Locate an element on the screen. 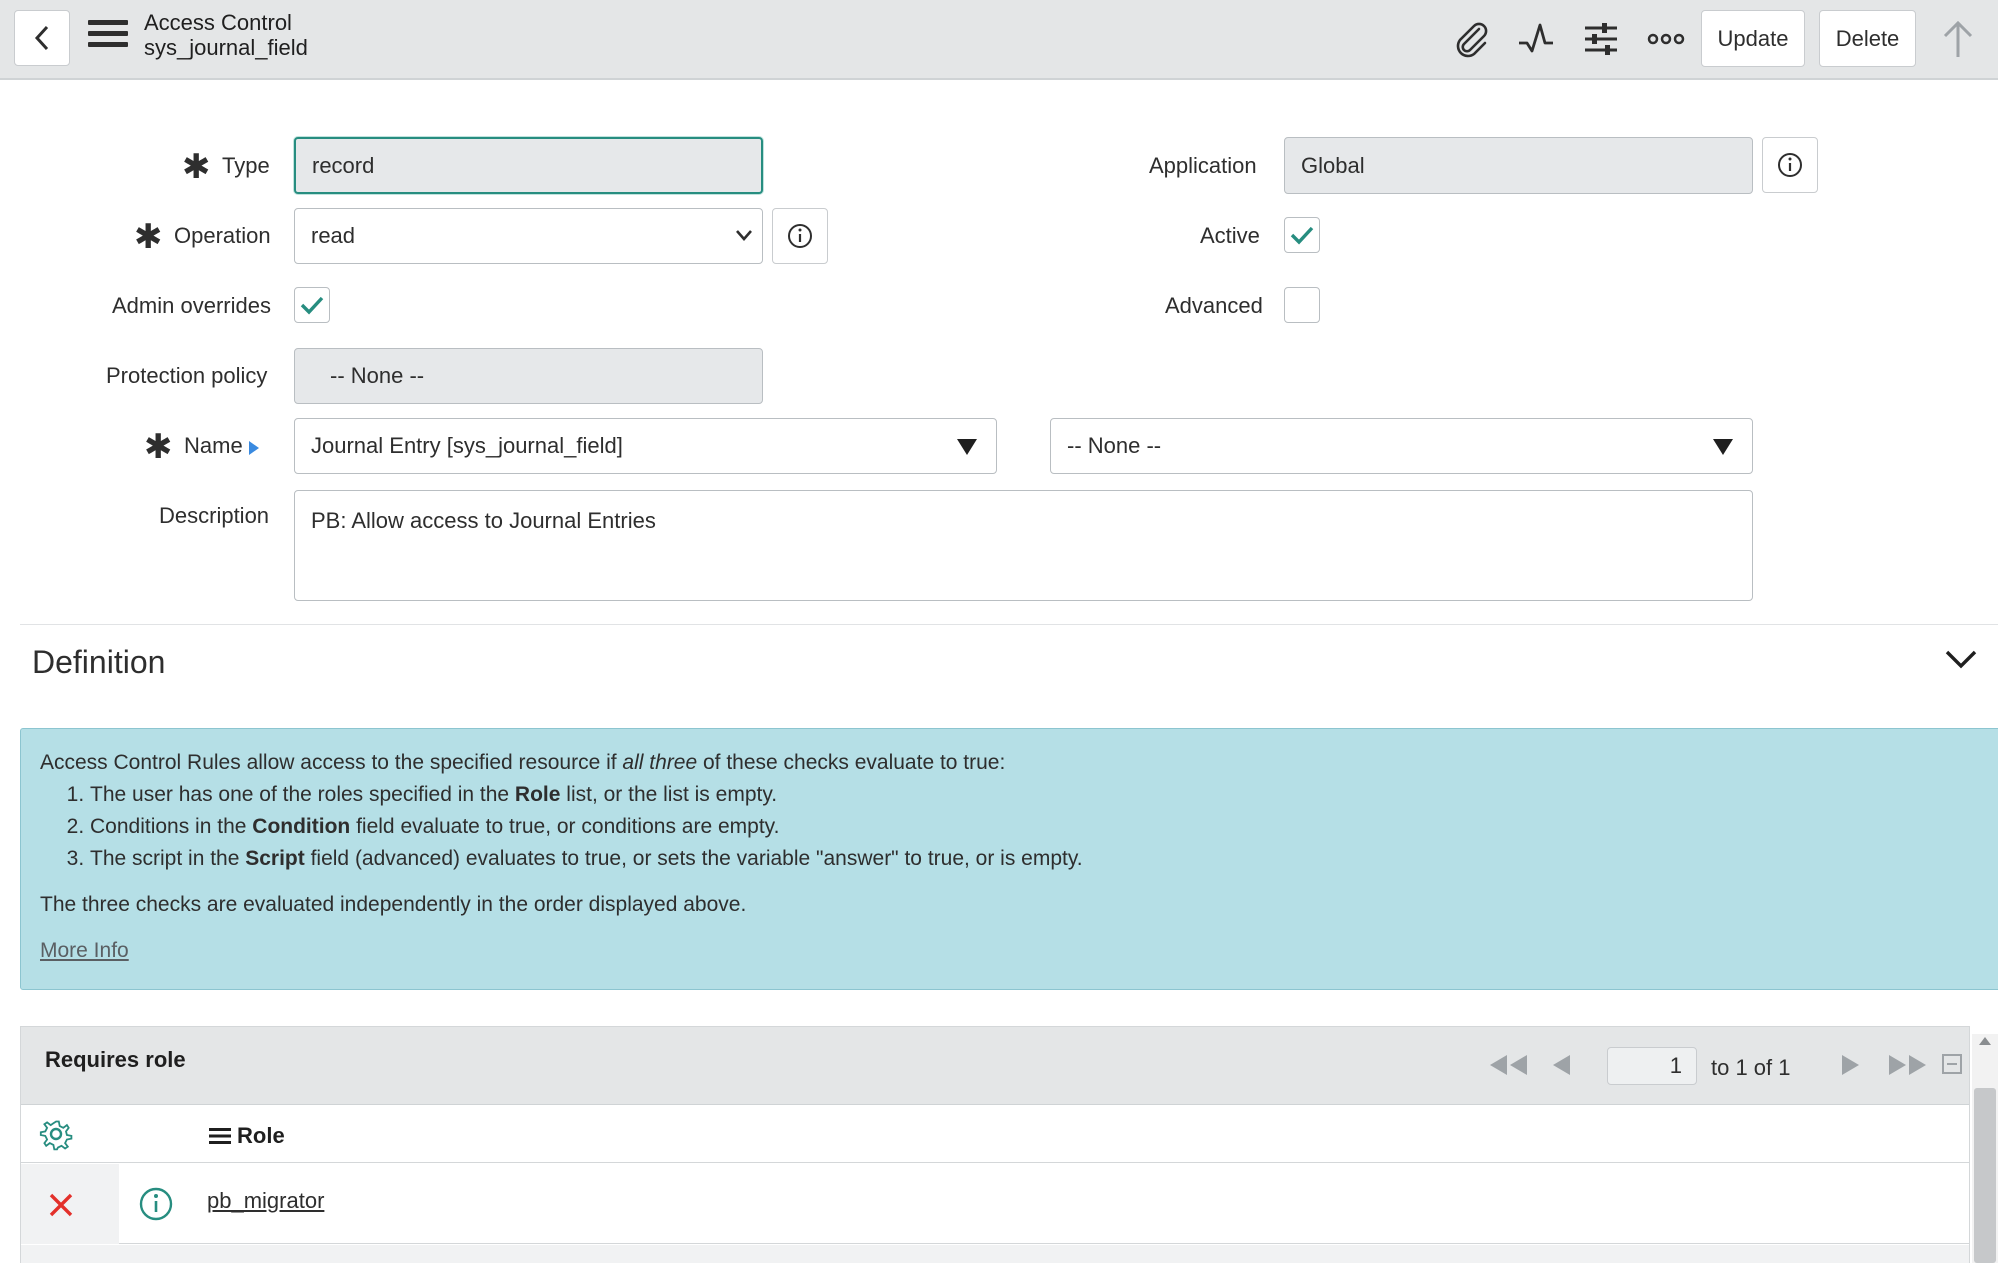  description-label: Description is located at coordinates (214, 515).